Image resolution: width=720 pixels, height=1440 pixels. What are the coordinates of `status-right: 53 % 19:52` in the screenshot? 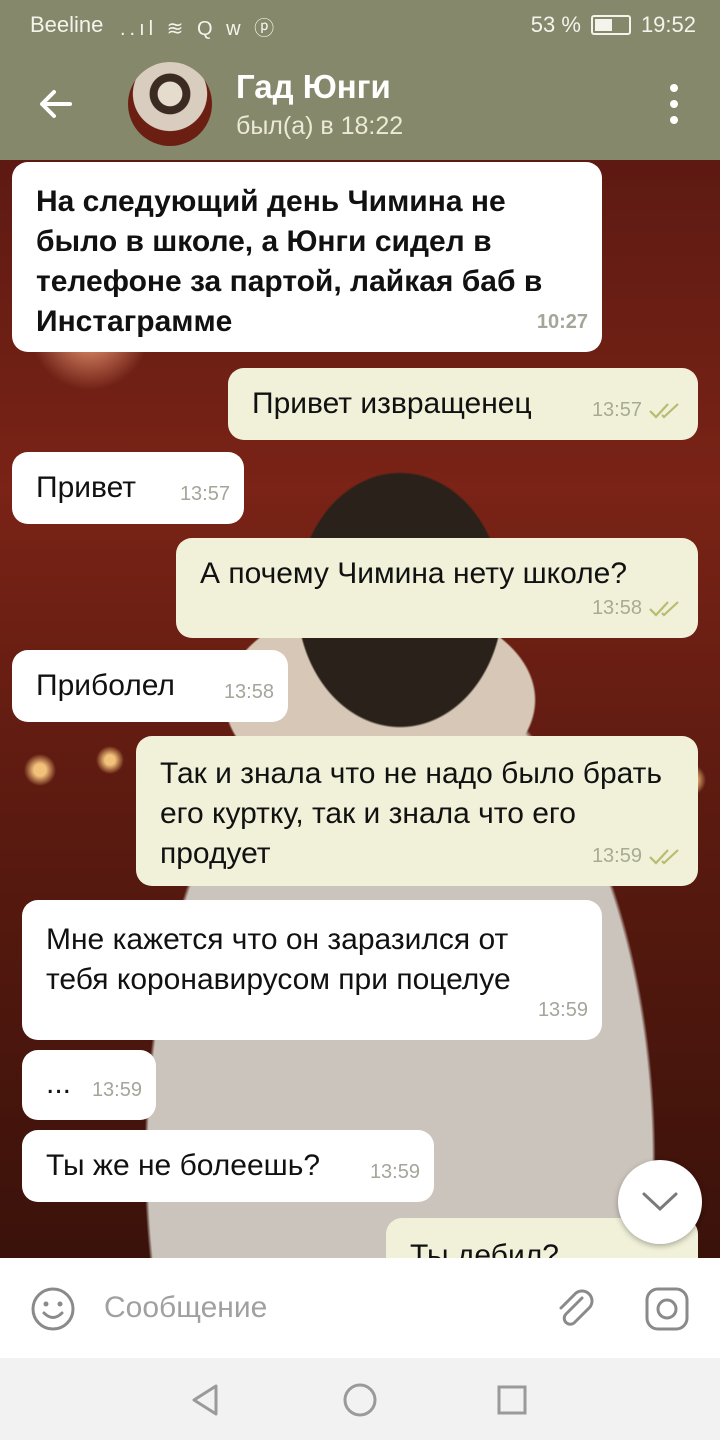 It's located at (613, 25).